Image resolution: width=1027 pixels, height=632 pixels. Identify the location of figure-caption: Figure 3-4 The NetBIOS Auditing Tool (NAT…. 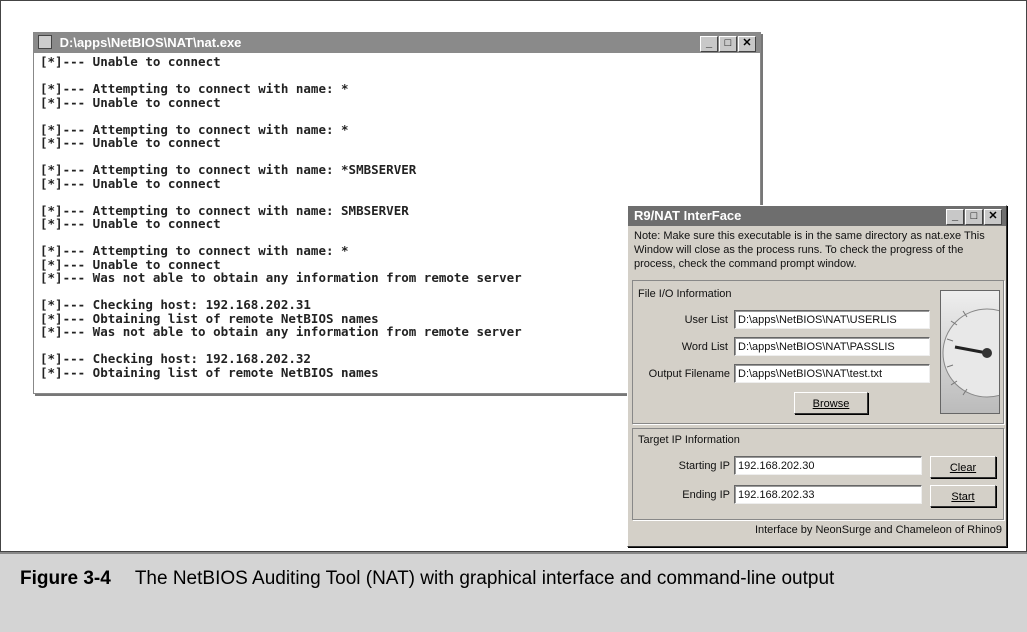
(427, 579).